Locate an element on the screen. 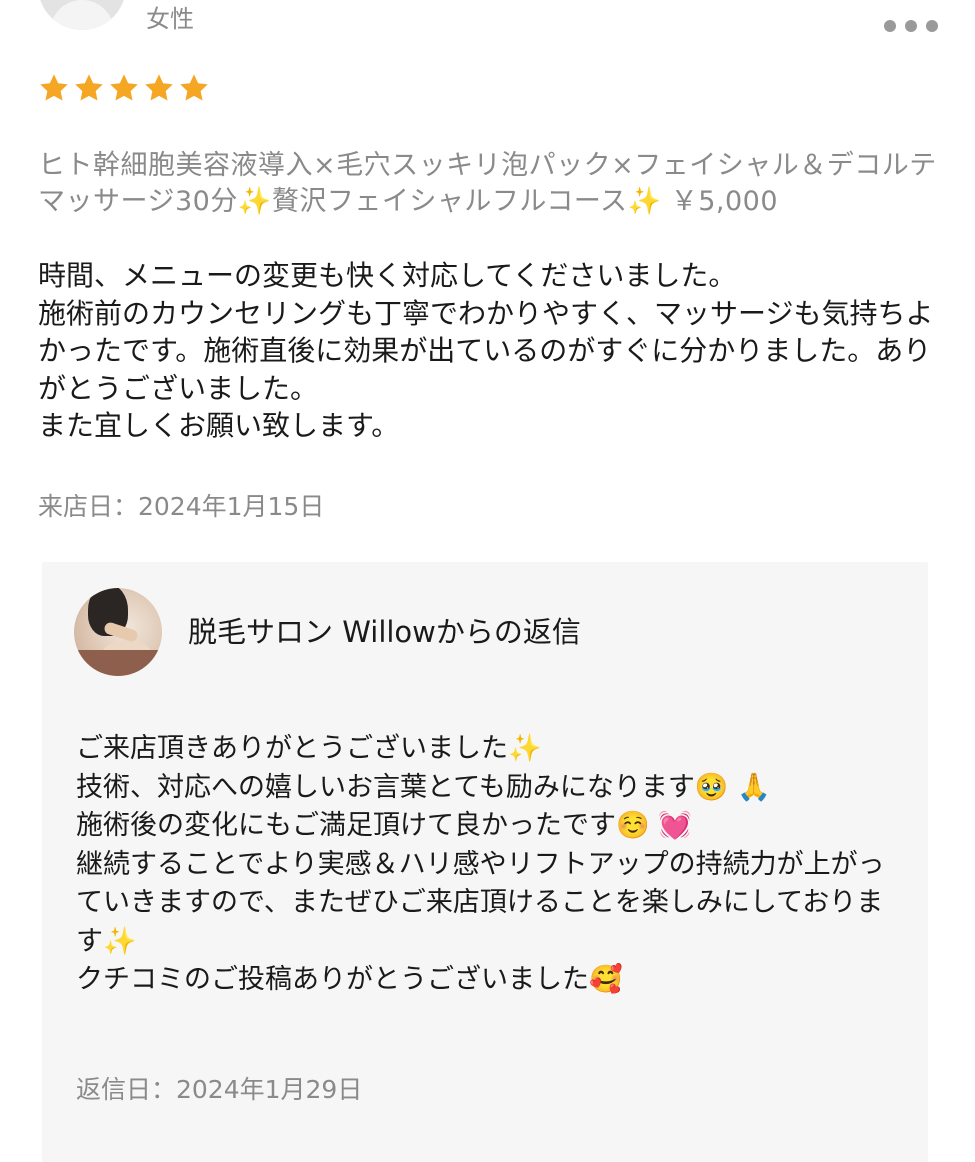 Image resolution: width=975 pixels, height=1162 pixels. reviewer-avatar is located at coordinates (82, 15).